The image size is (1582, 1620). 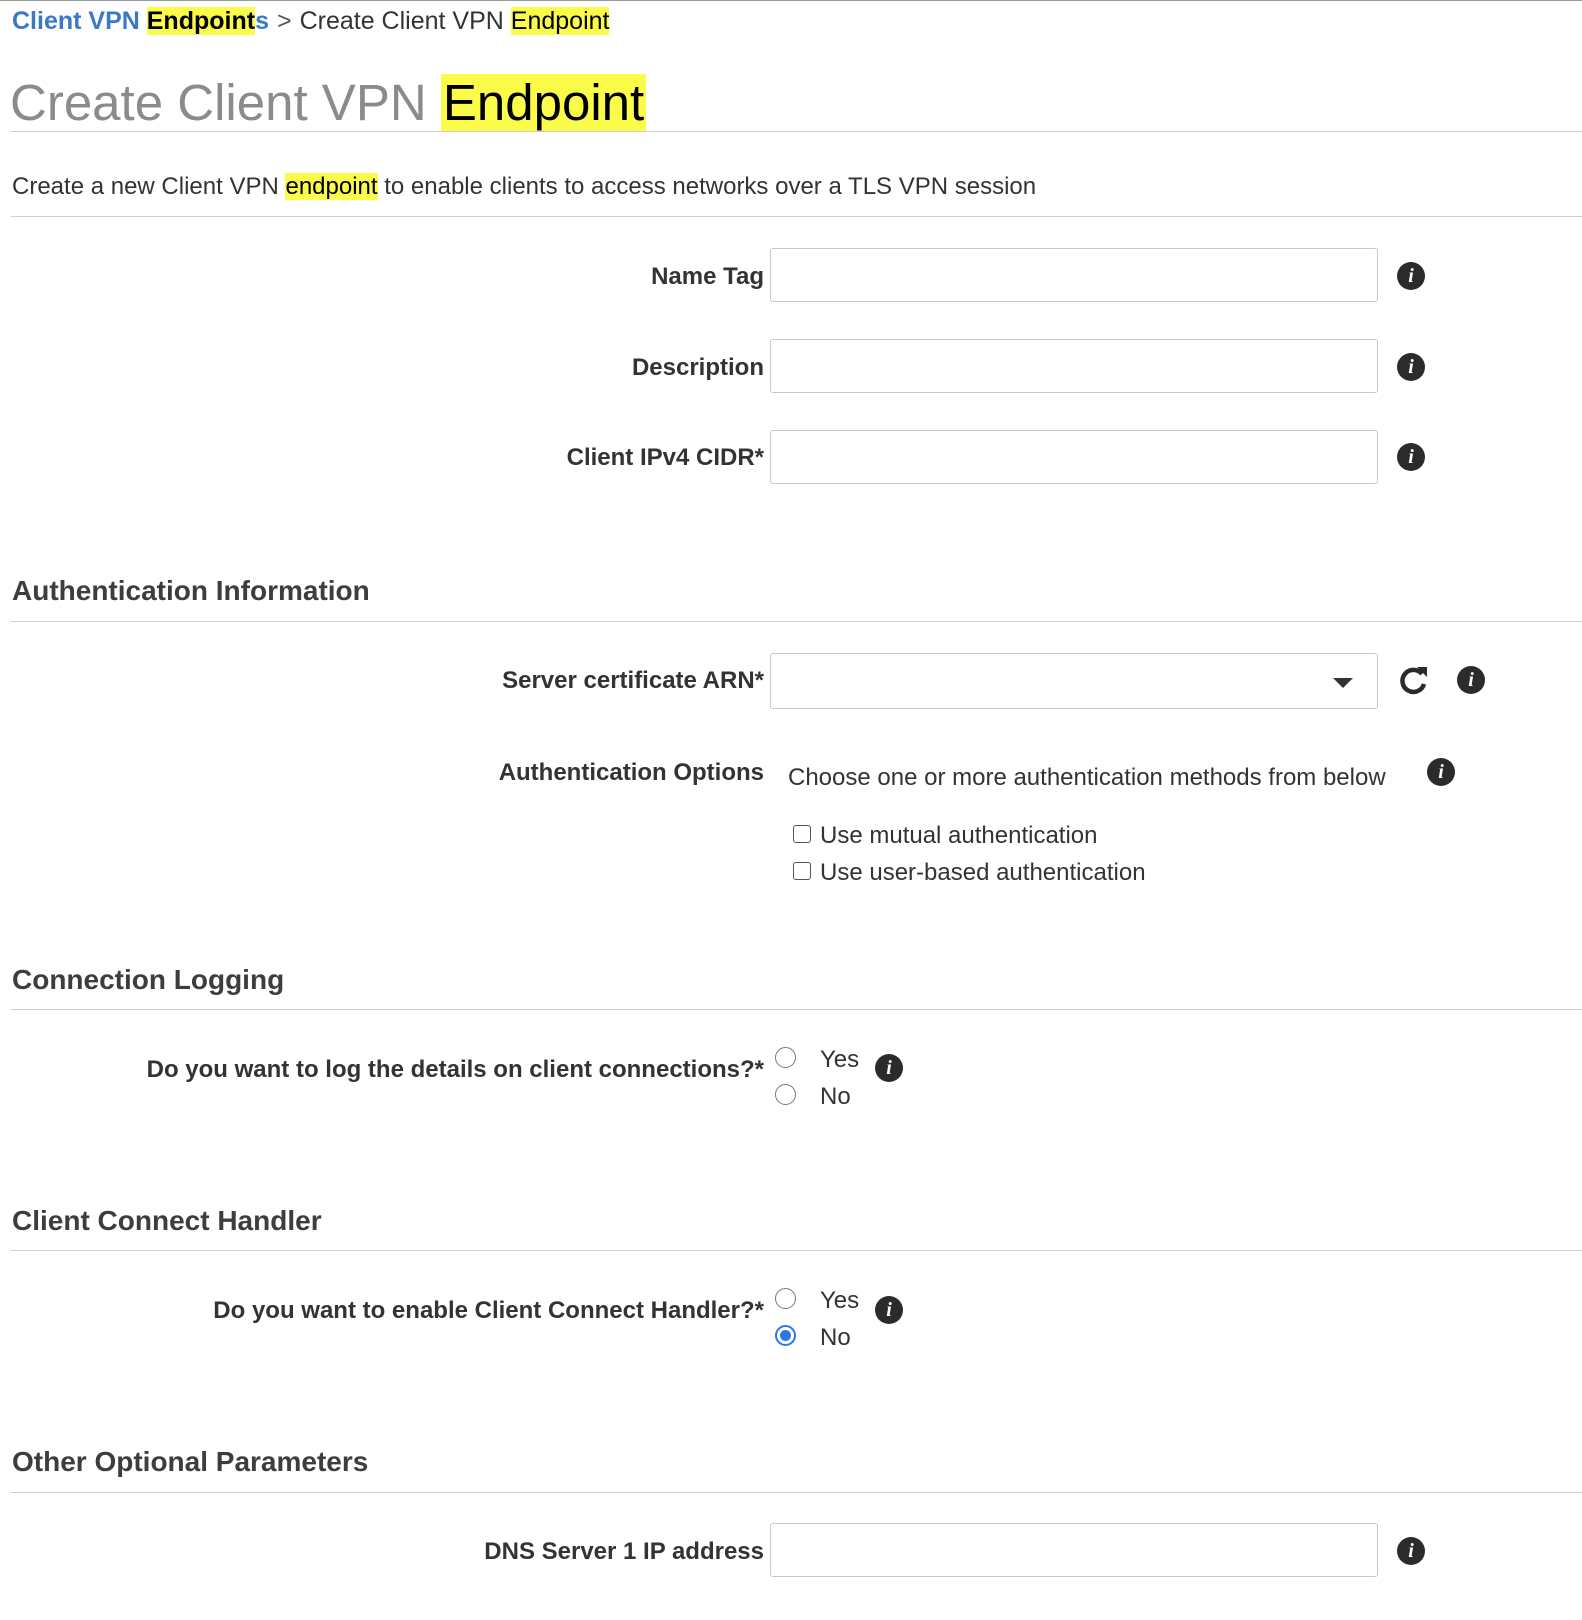 What do you see at coordinates (785, 1094) in the screenshot?
I see `logging-no-radio` at bounding box center [785, 1094].